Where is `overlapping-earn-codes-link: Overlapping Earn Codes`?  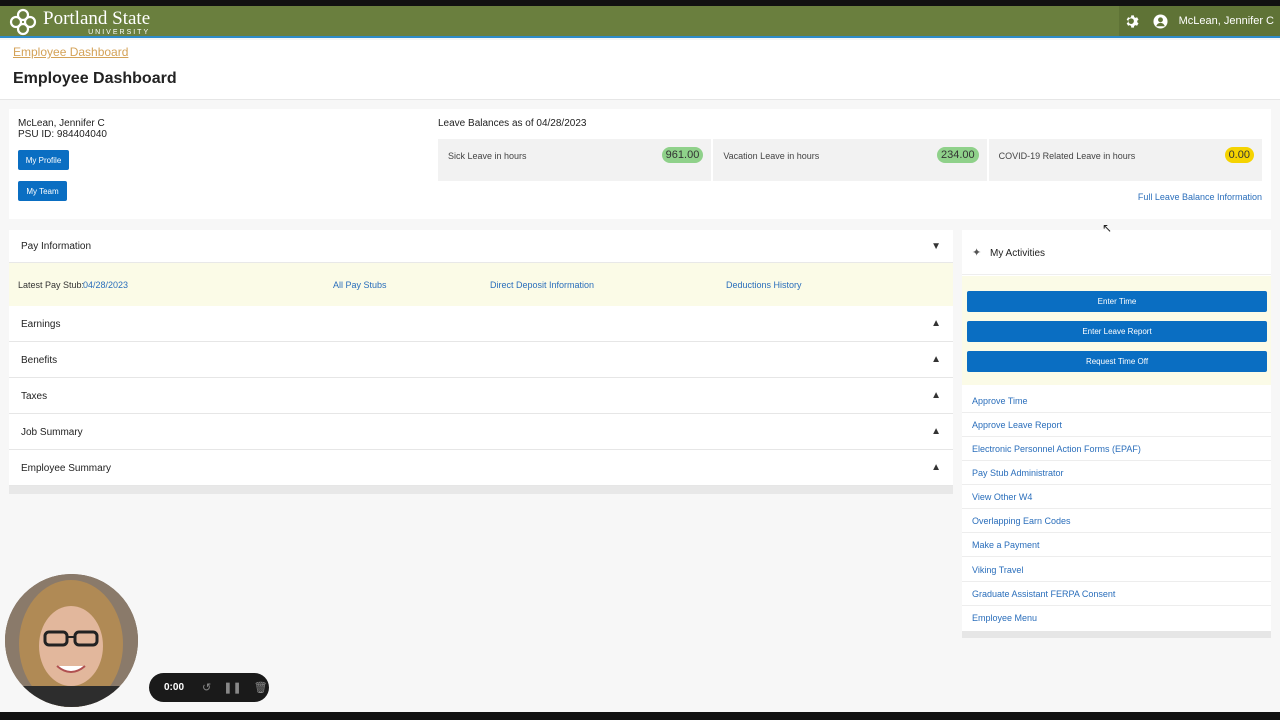
overlapping-earn-codes-link: Overlapping Earn Codes is located at coordinates (1021, 521).